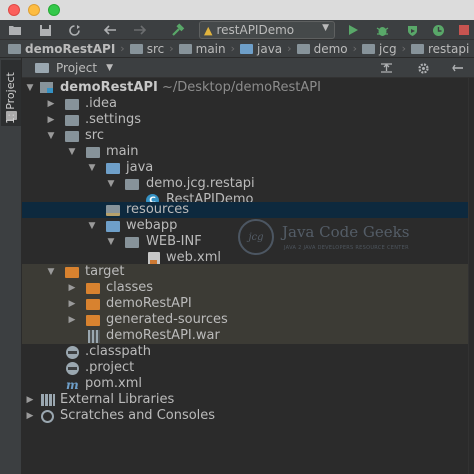  Describe the element at coordinates (208, 30) in the screenshot. I see `run-config-icon: ▲` at that location.